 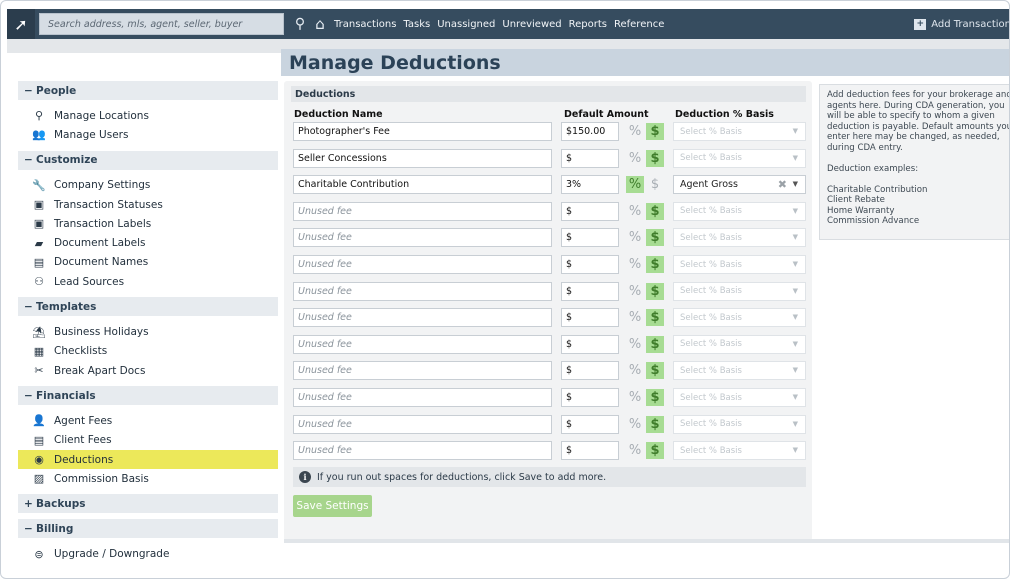 What do you see at coordinates (416, 24) in the screenshot?
I see `nav-tasks: Tasks` at bounding box center [416, 24].